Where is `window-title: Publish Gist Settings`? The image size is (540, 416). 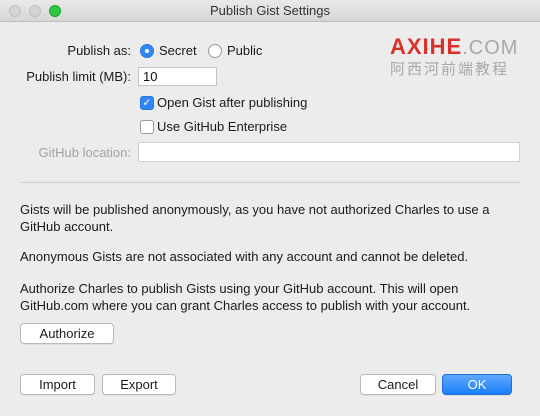 window-title: Publish Gist Settings is located at coordinates (270, 10).